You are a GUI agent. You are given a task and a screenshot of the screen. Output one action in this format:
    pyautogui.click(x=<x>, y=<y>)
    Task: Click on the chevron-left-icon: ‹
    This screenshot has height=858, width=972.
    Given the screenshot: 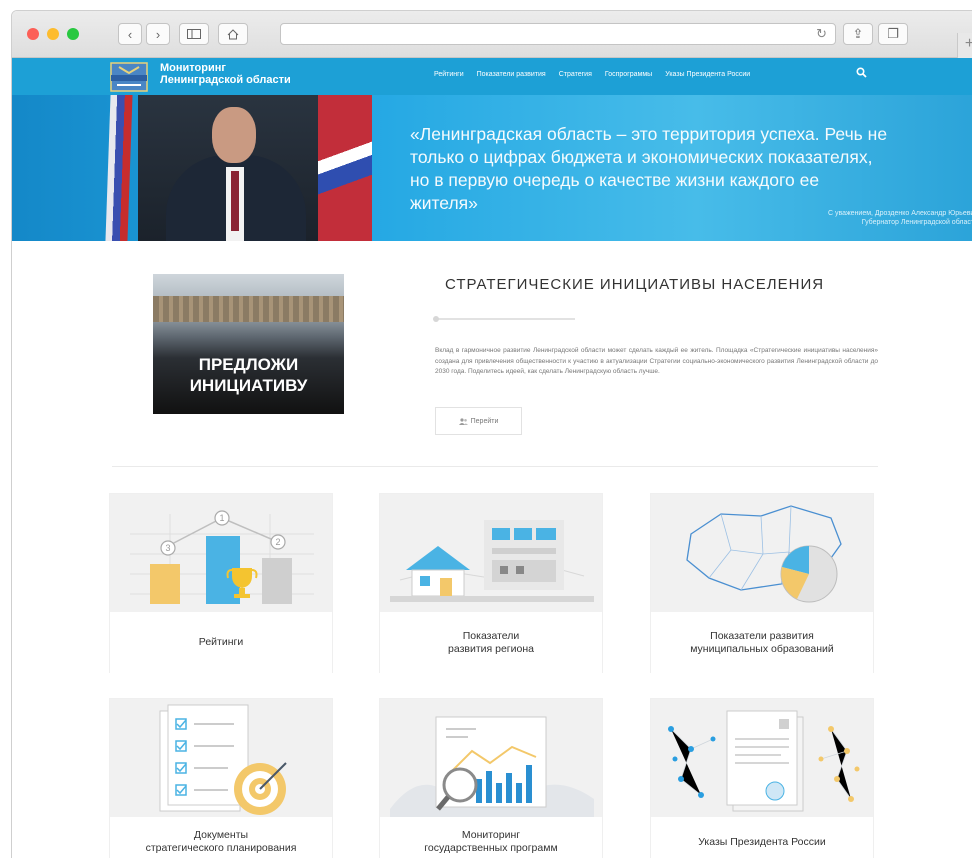 What is the action you would take?
    pyautogui.click(x=130, y=34)
    